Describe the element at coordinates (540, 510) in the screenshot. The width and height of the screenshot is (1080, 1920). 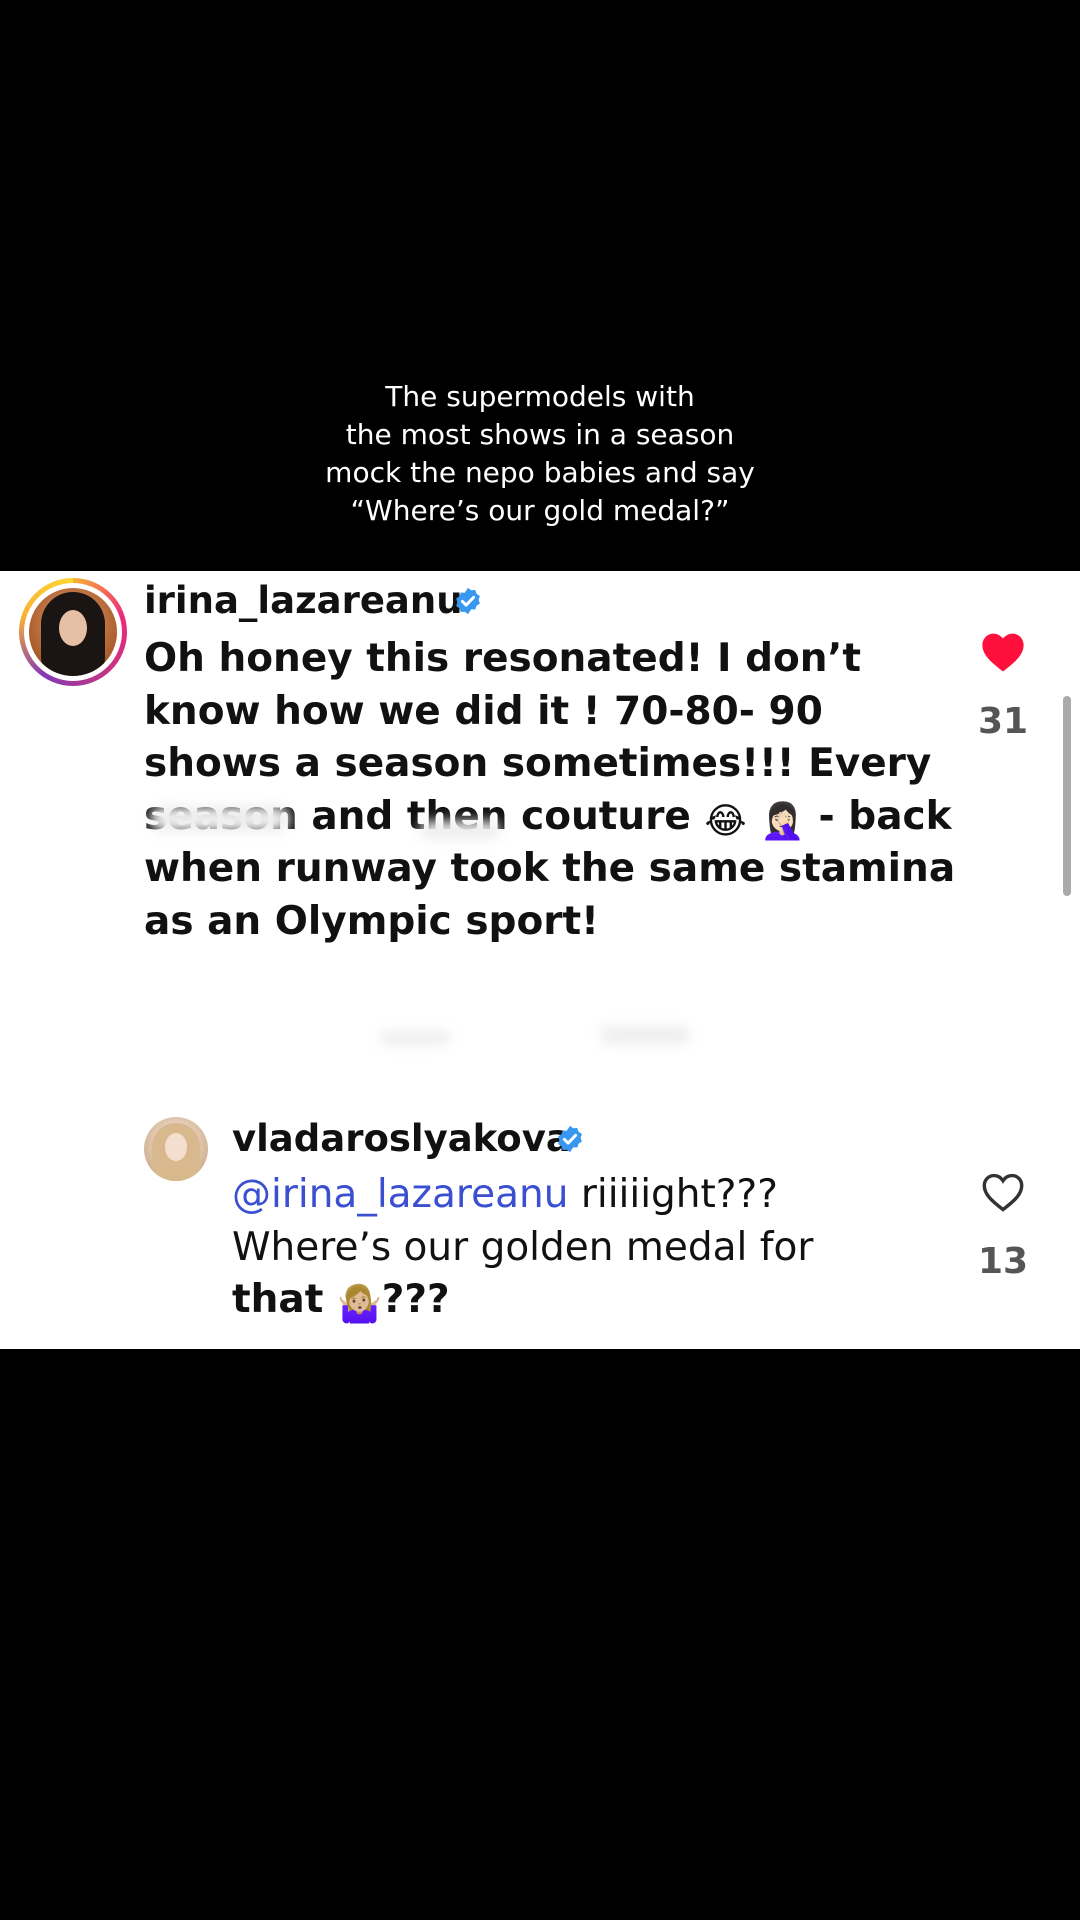
I see `caption-line: “Where’s our gold medal?”` at that location.